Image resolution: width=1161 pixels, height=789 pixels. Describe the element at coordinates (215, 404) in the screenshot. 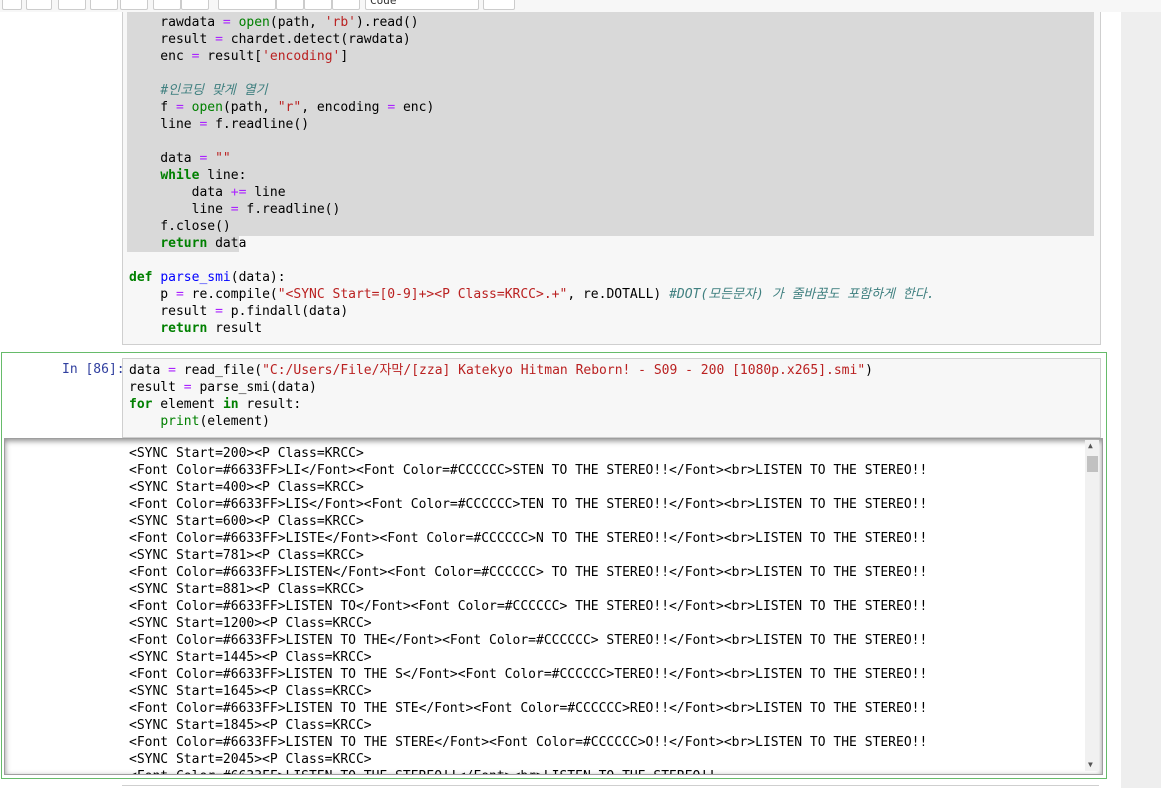

I see `code-line: for element in result:` at that location.